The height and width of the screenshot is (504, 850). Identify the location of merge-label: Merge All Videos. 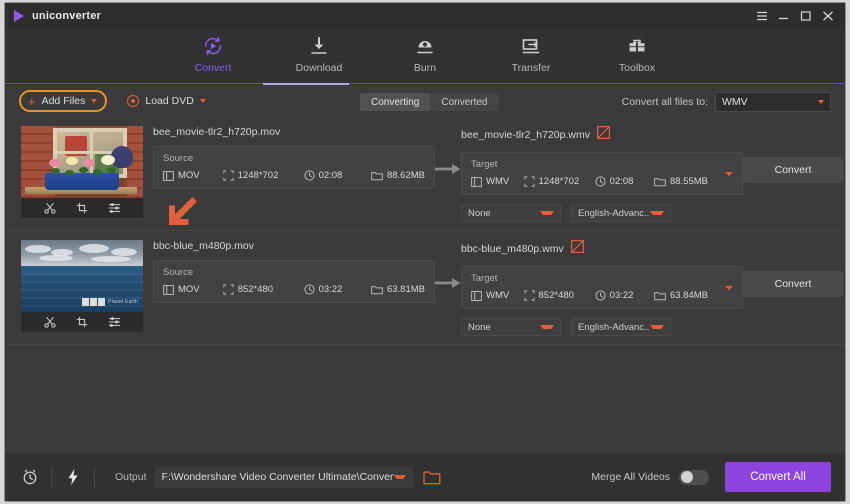
(630, 477).